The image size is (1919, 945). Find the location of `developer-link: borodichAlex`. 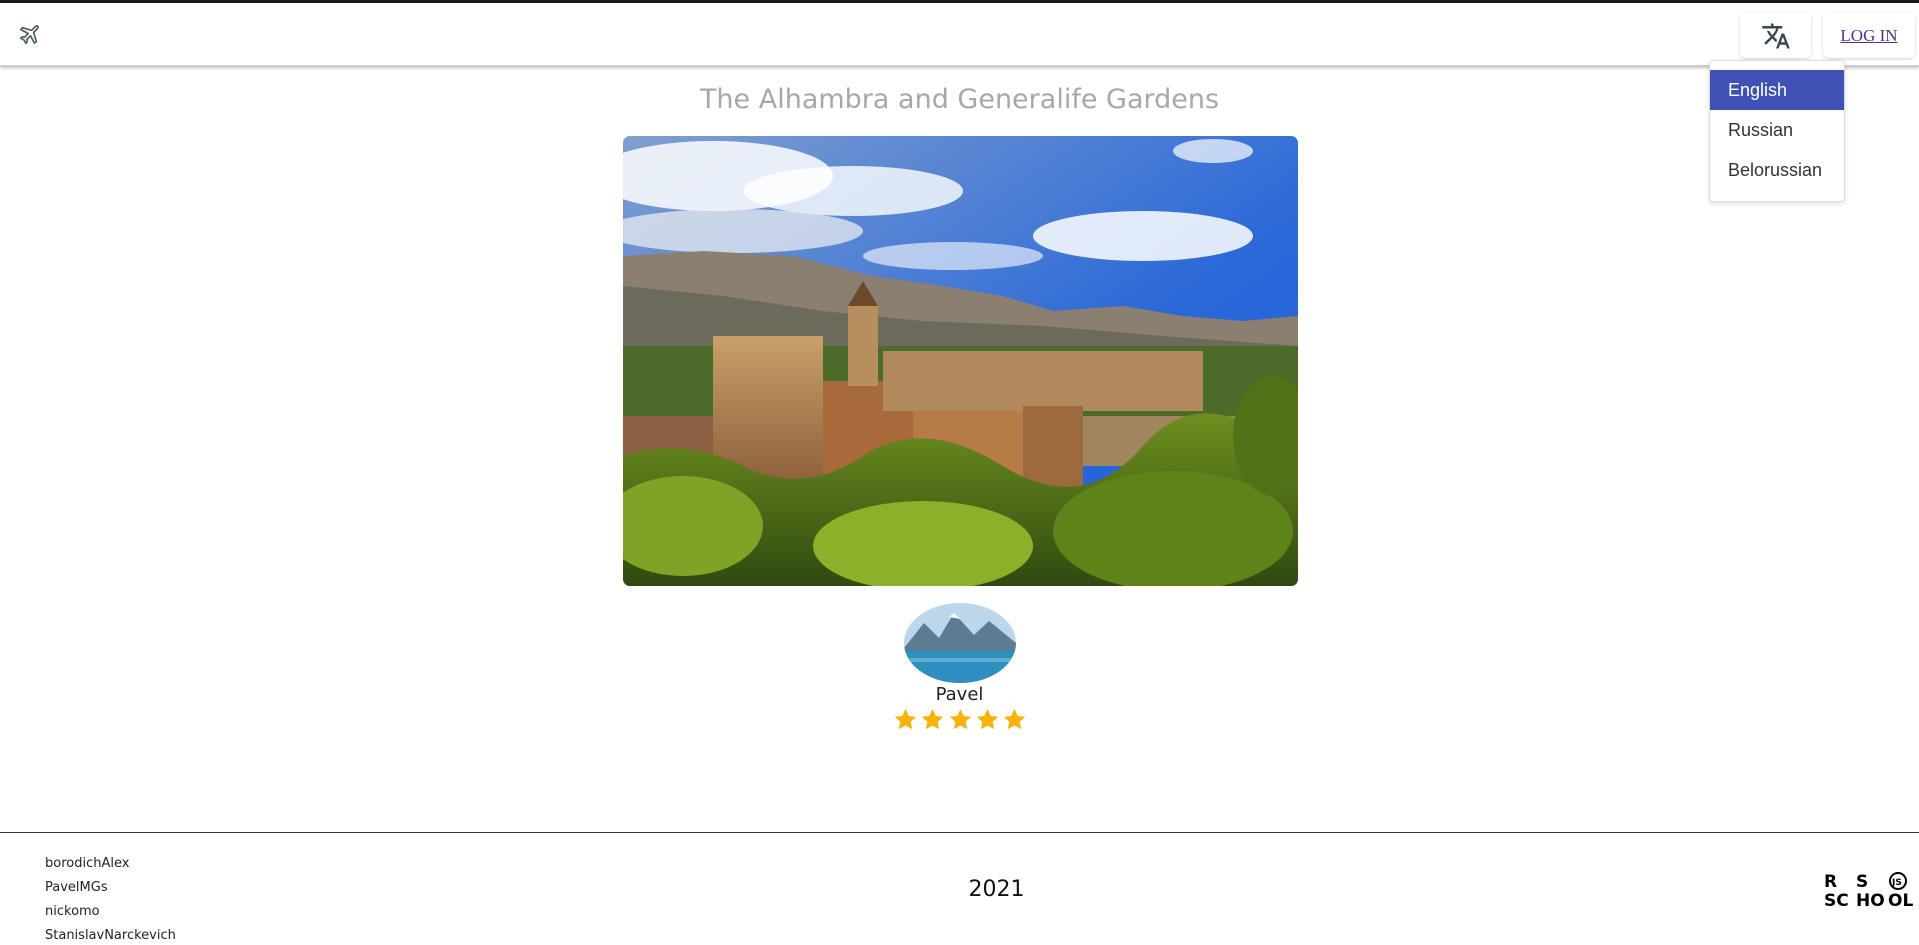

developer-link: borodichAlex is located at coordinates (87, 863).